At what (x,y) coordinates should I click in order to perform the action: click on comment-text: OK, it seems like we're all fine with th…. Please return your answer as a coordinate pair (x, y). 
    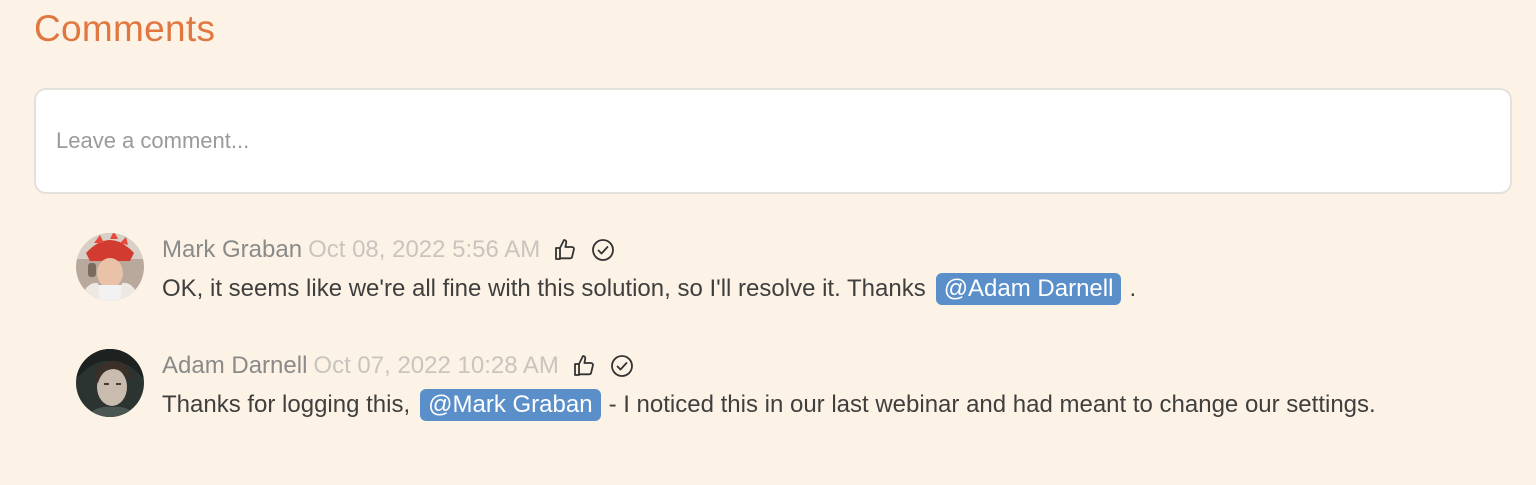
    Looking at the image, I should click on (649, 289).